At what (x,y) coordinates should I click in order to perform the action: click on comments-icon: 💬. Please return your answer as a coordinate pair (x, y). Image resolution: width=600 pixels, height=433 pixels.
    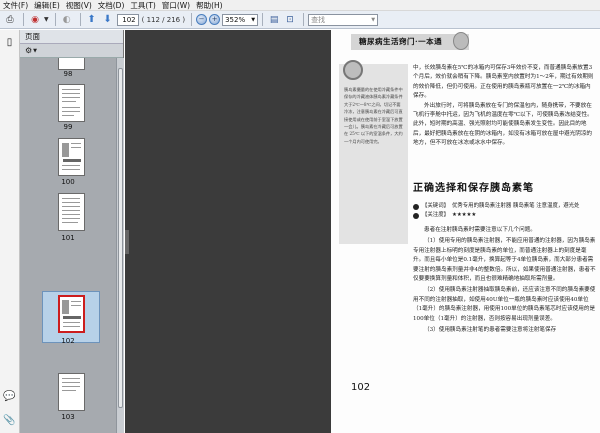
    Looking at the image, I should click on (9, 396).